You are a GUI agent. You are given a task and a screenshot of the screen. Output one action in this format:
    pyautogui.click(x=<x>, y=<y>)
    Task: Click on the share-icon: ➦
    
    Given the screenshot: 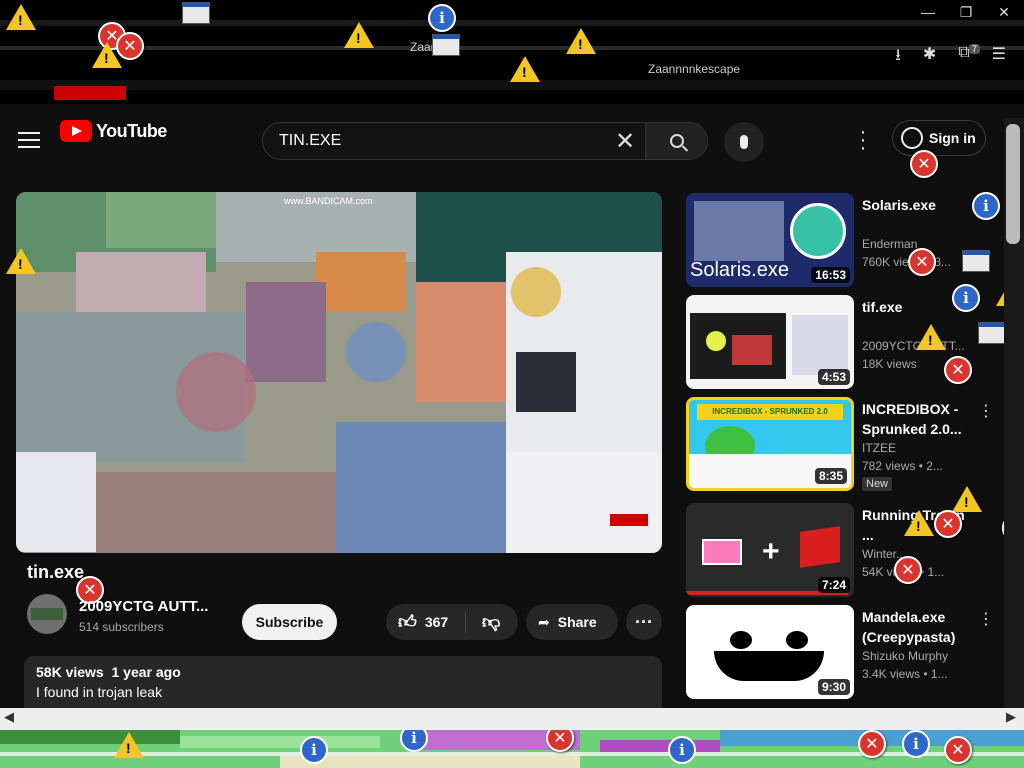 What is the action you would take?
    pyautogui.click(x=544, y=621)
    